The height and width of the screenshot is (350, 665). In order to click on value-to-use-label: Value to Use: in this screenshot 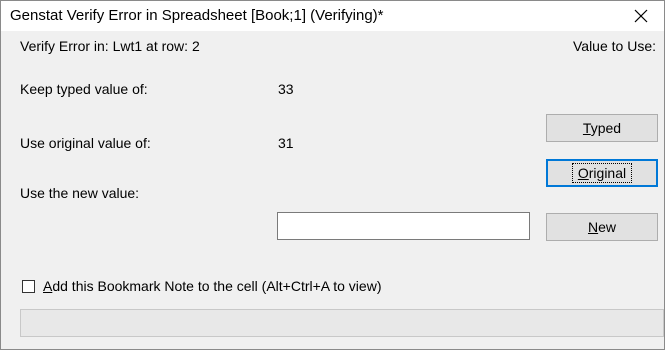, I will do `click(614, 46)`.